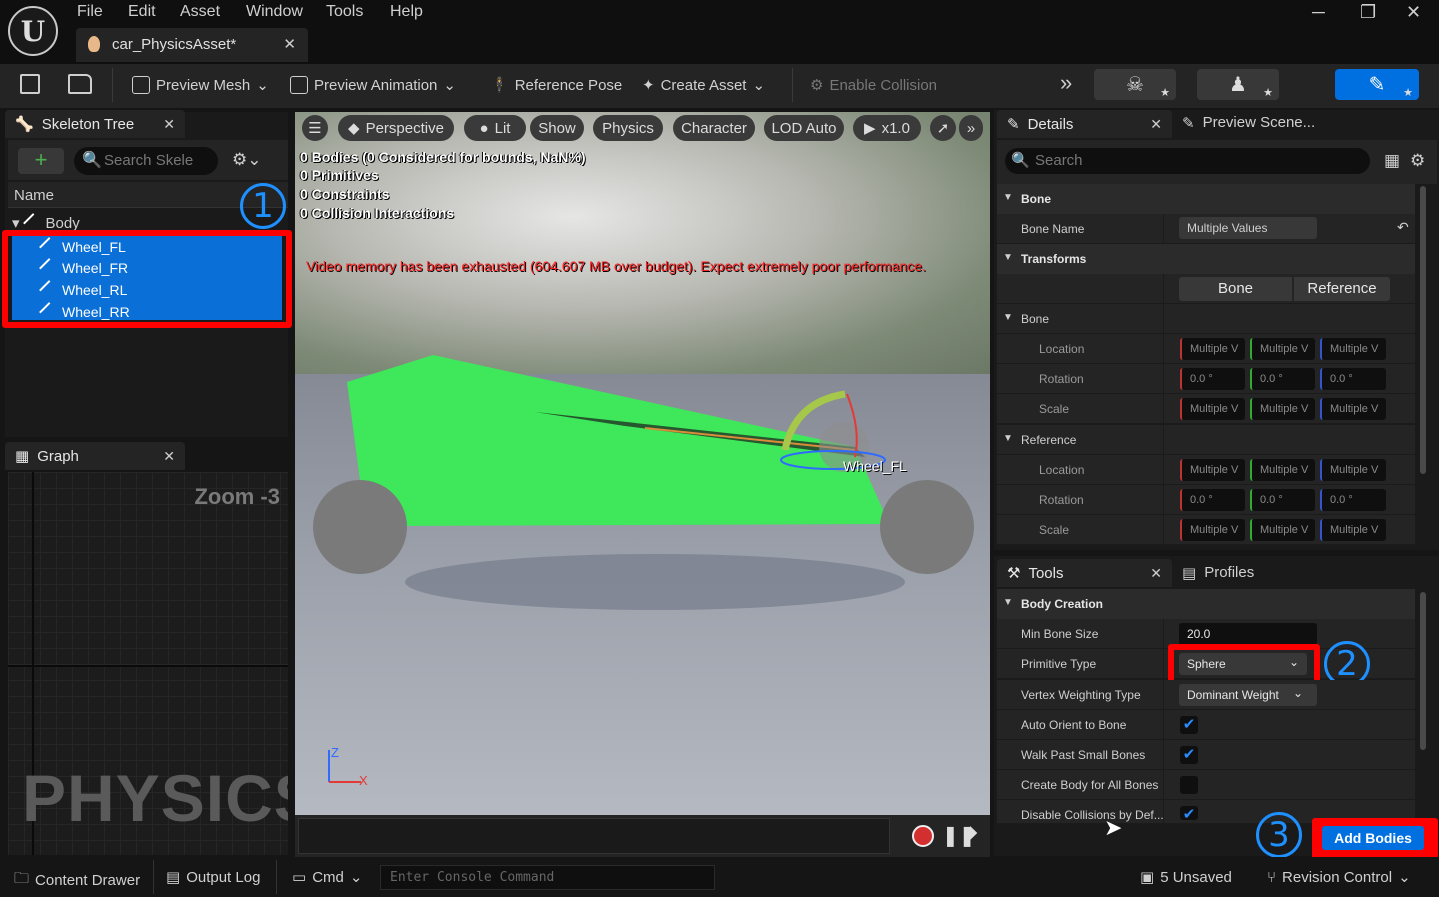 The width and height of the screenshot is (1439, 897). Describe the element at coordinates (1248, 695) in the screenshot. I see `vertex-weighting-select: Dominant Weight ⌄` at that location.